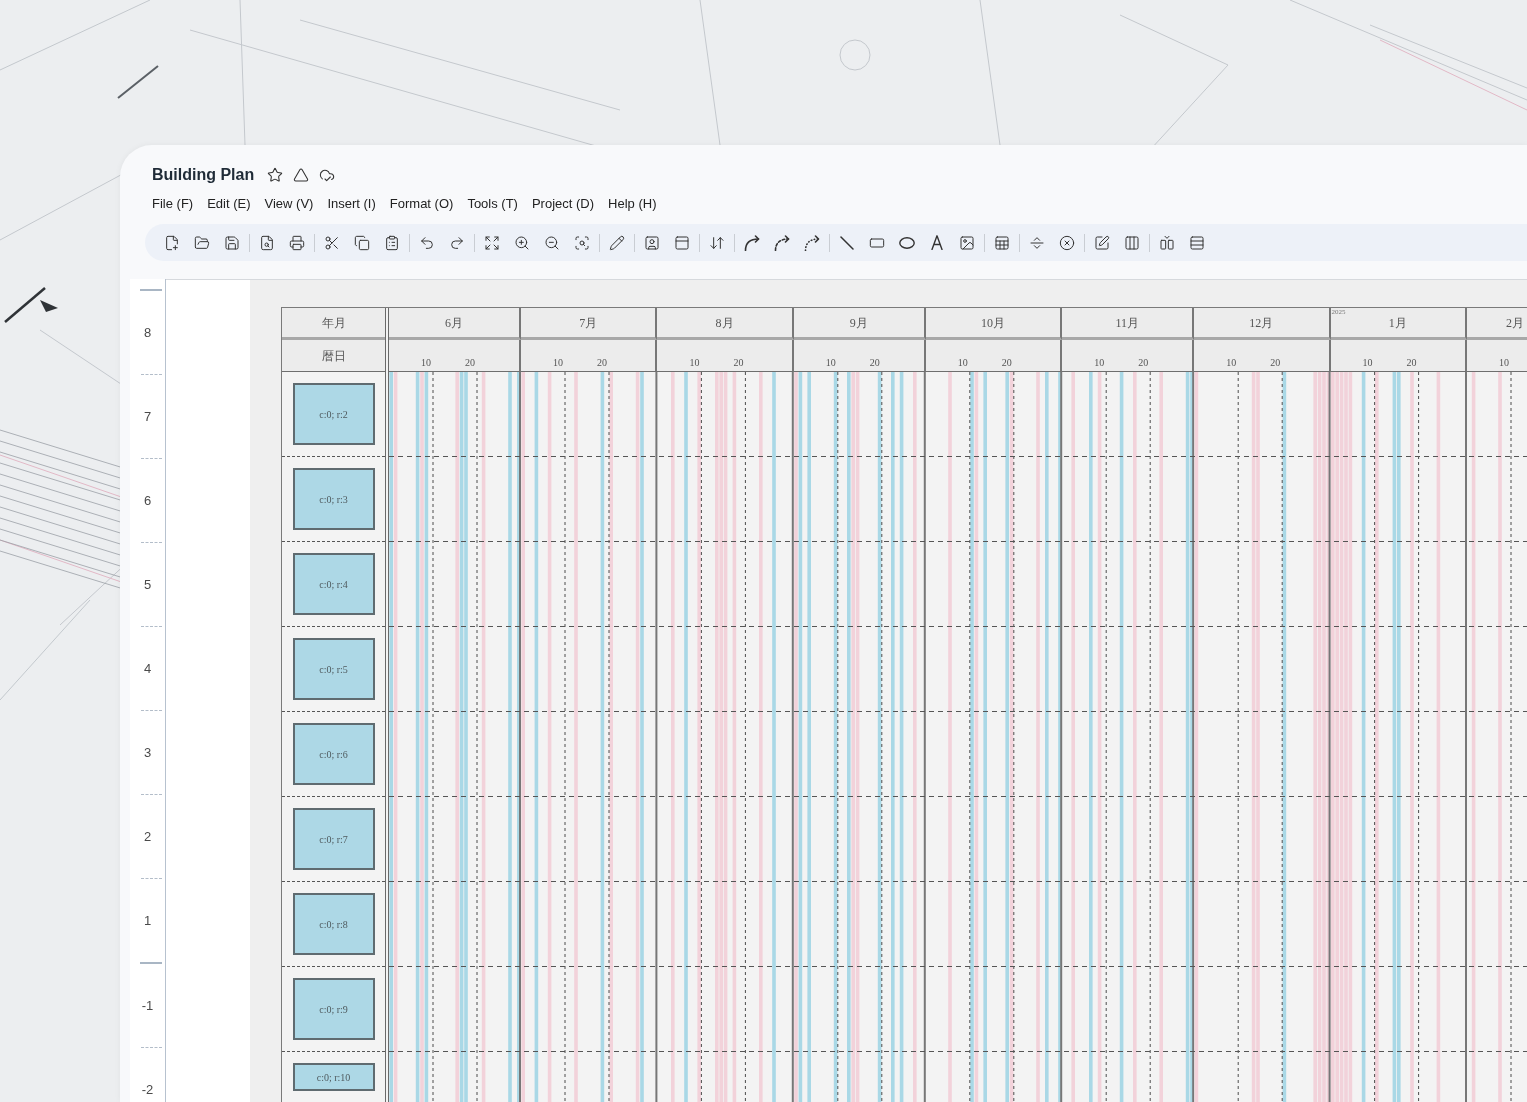 The image size is (1527, 1102). I want to click on month-label: 11月, so click(1127, 323).